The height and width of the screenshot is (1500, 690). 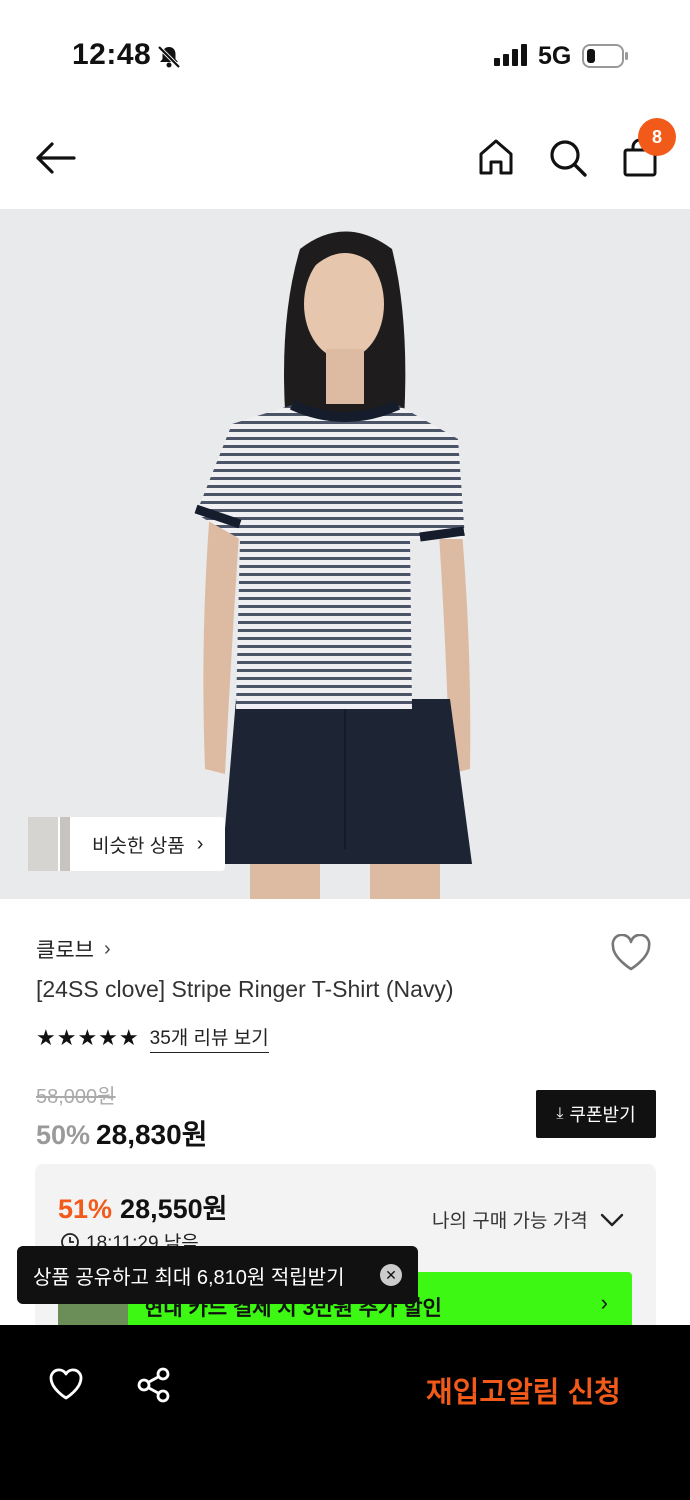 I want to click on sale-price: 28,830원, so click(x=152, y=1134).